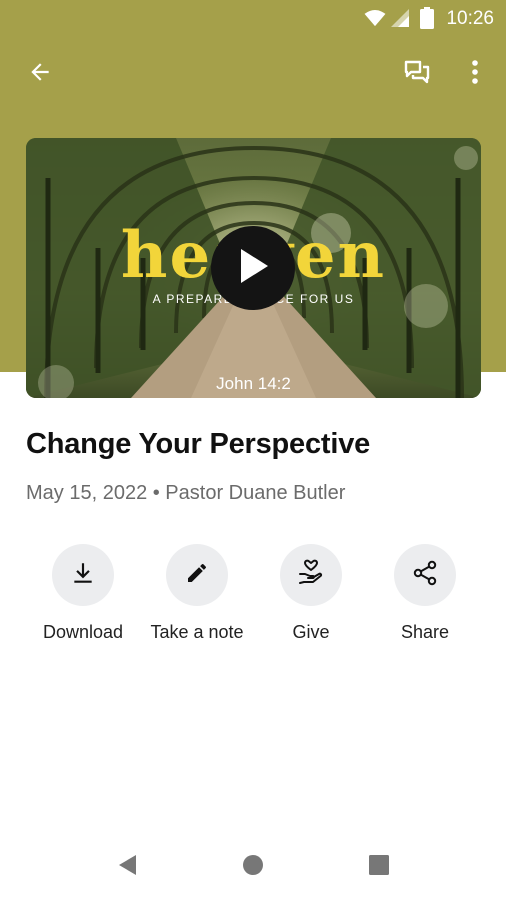  Describe the element at coordinates (253, 383) in the screenshot. I see `video-verse-text: John 14:2` at that location.